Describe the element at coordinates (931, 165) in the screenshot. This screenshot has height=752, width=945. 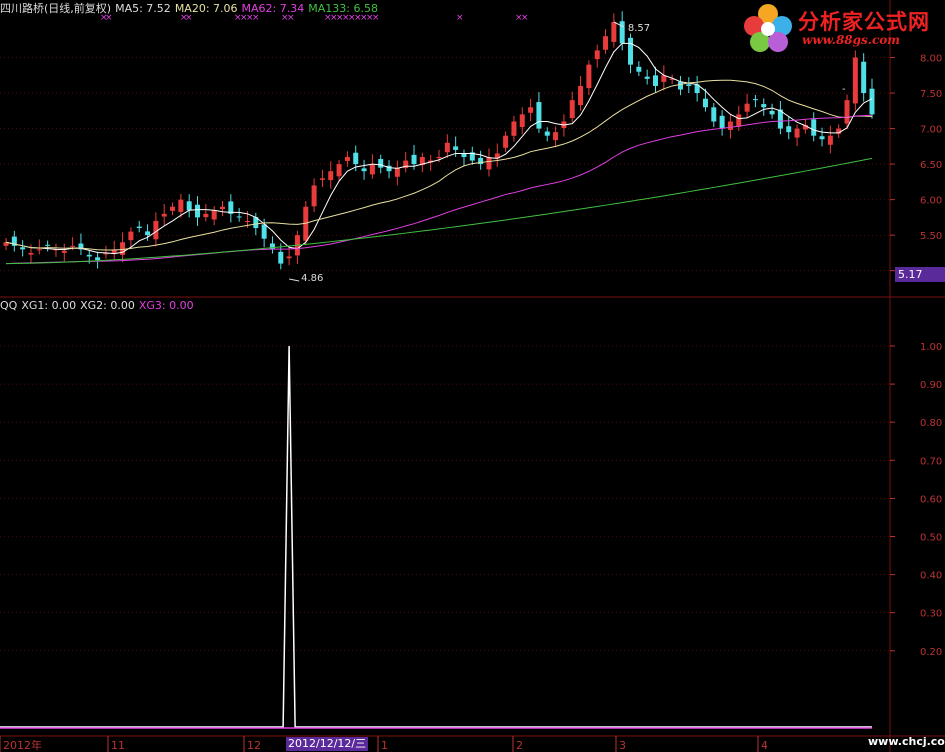
I see `price-axis-label: 6.50` at that location.